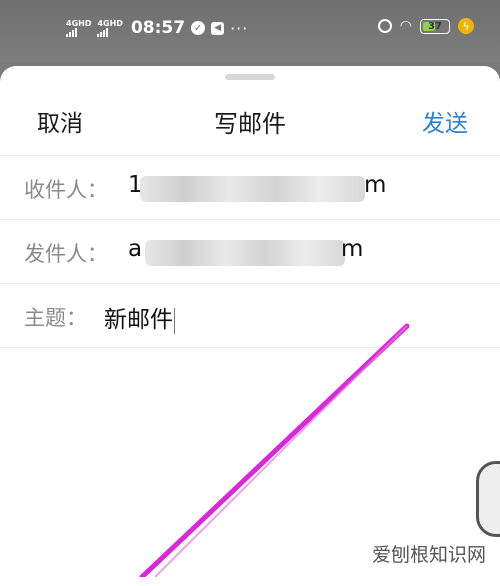  What do you see at coordinates (428, 555) in the screenshot?
I see `watermark: 爱刨根知识网` at bounding box center [428, 555].